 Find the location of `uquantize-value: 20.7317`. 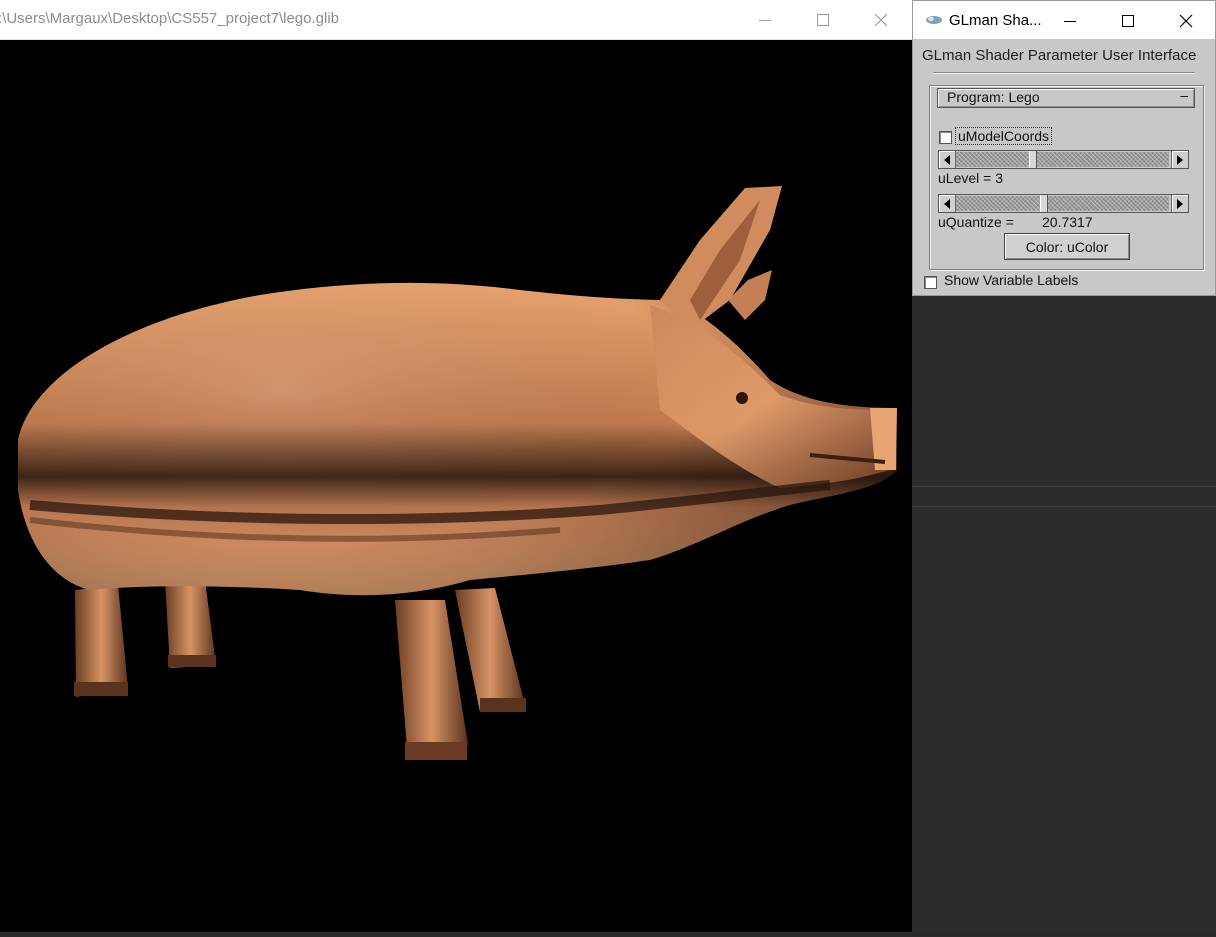

uquantize-value: 20.7317 is located at coordinates (1067, 222).